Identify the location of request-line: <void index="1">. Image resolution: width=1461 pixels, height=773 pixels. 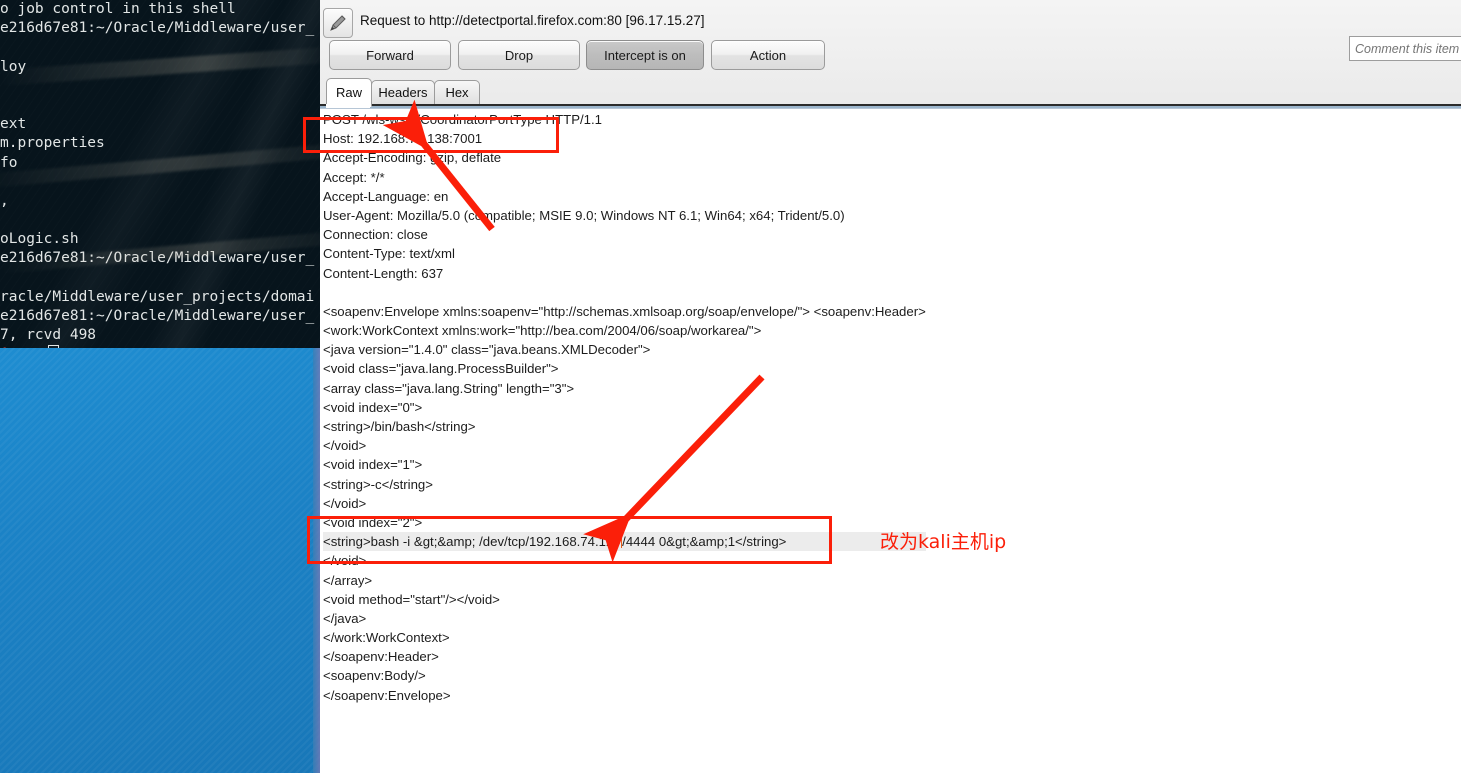
(373, 465).